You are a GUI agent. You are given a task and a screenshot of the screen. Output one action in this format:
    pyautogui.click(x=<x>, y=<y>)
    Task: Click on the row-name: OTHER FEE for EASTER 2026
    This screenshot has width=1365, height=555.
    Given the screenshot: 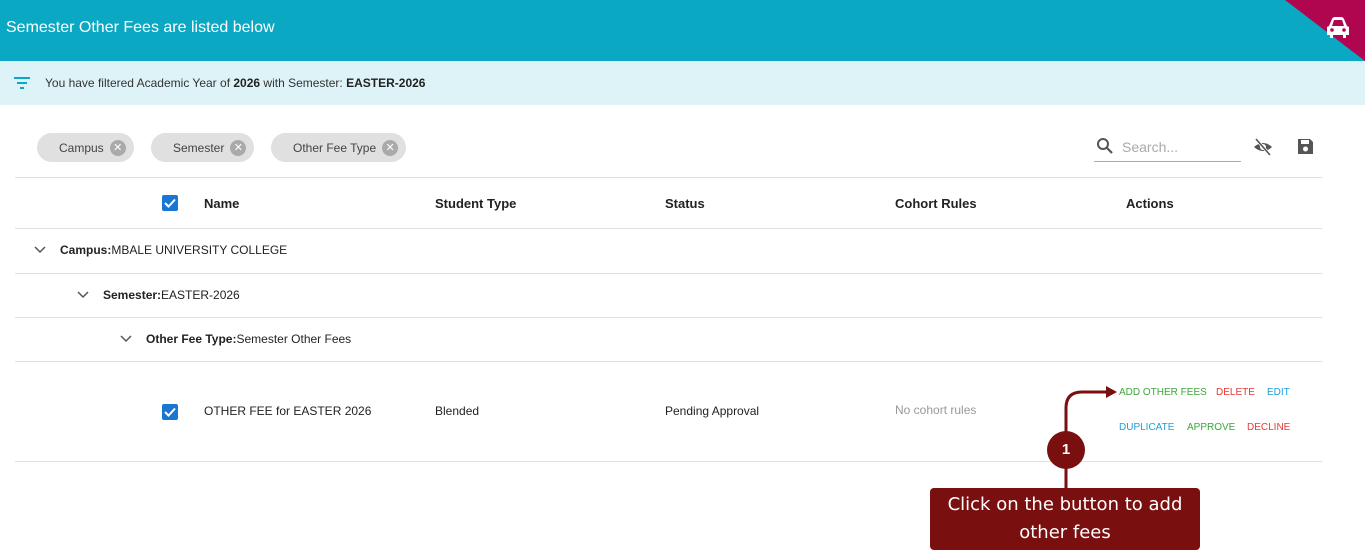 What is the action you would take?
    pyautogui.click(x=288, y=411)
    